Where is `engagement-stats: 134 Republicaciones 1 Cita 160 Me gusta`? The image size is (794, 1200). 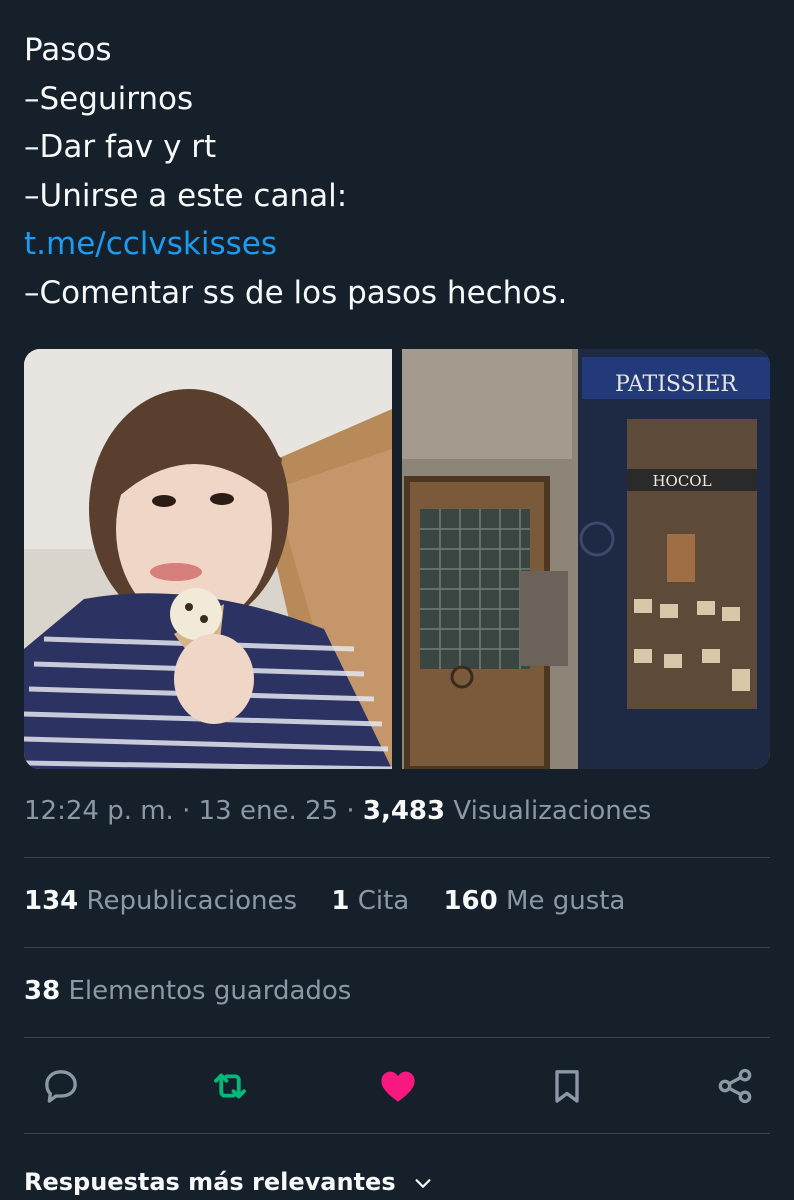
engagement-stats: 134 Republicaciones 1 Cita 160 Me gusta is located at coordinates (337, 901).